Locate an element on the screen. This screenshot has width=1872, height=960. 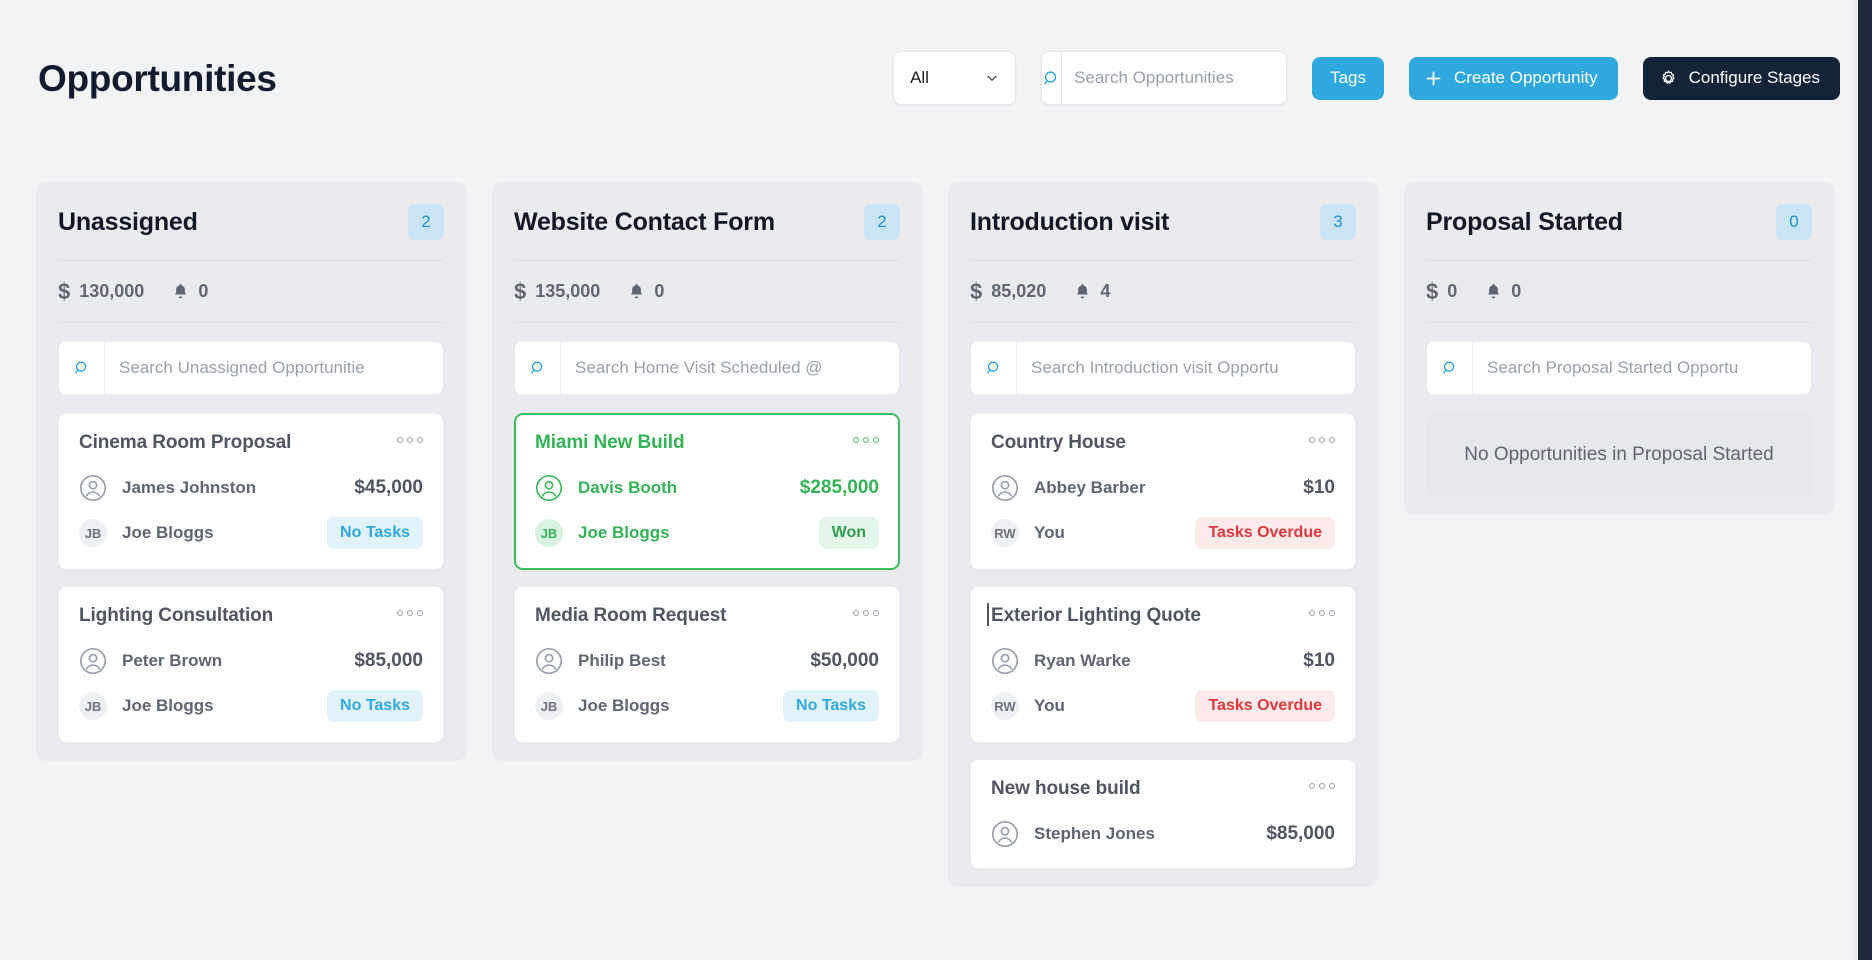
chevron-down-icon is located at coordinates (992, 78).